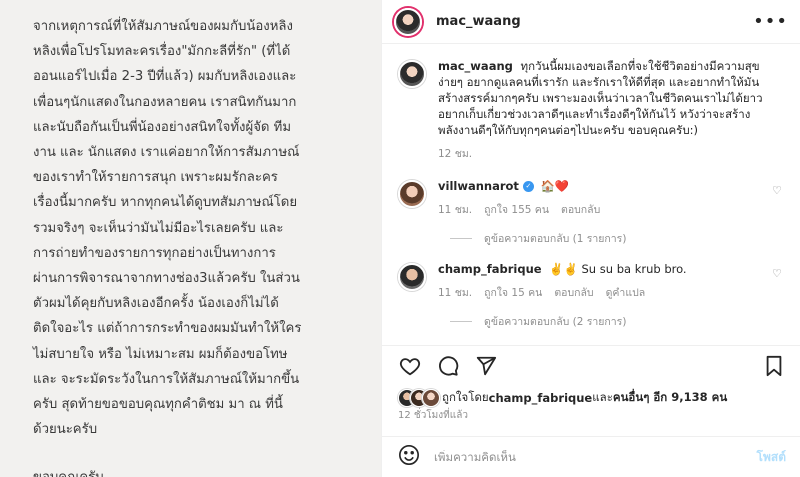 The width and height of the screenshot is (800, 477). What do you see at coordinates (455, 154) in the screenshot?
I see `caption-time: 12 ชม.` at bounding box center [455, 154].